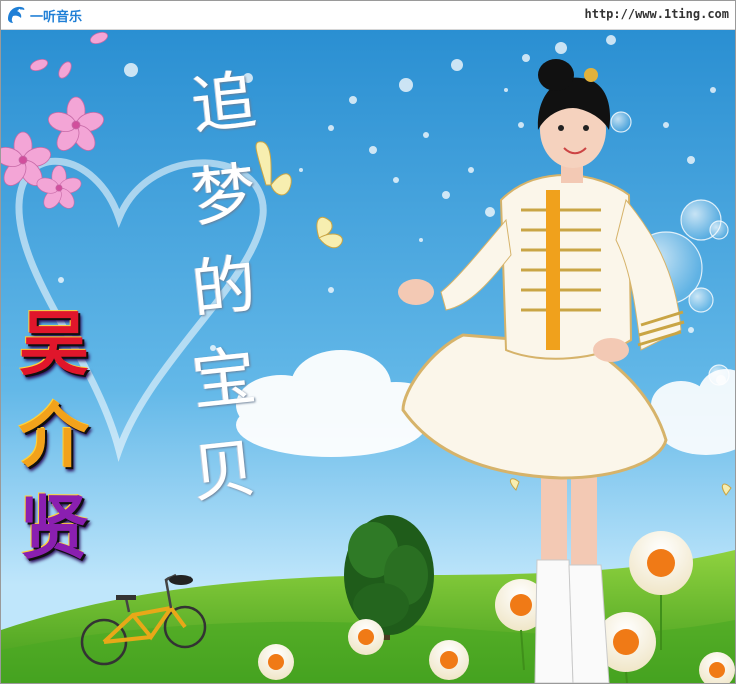 The width and height of the screenshot is (736, 684). Describe the element at coordinates (54, 527) in the screenshot. I see `artist-name-char: 贤` at that location.